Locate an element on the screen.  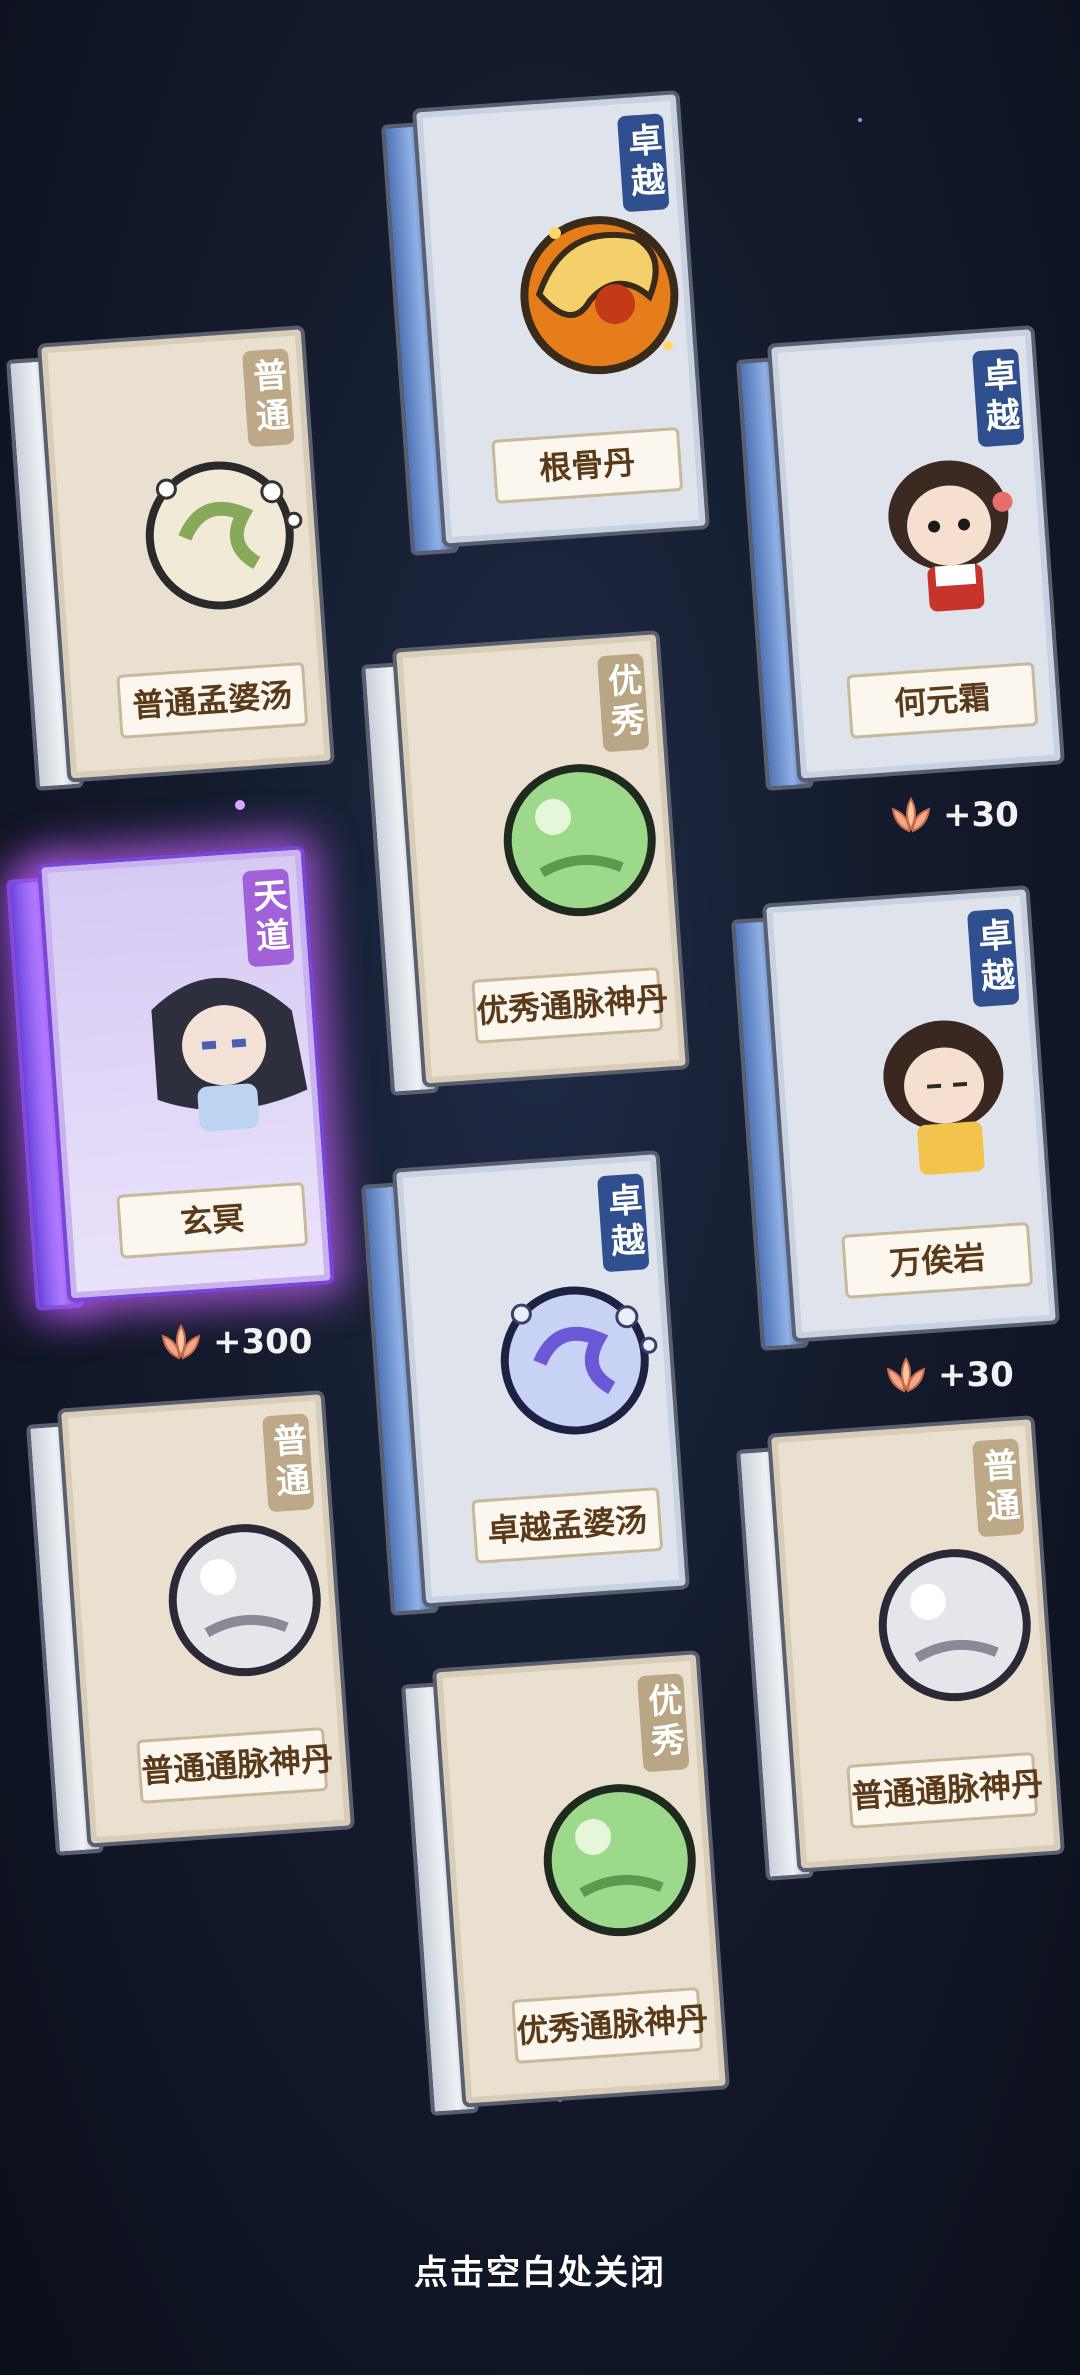
card-name: 根骨丹 is located at coordinates (587, 465).